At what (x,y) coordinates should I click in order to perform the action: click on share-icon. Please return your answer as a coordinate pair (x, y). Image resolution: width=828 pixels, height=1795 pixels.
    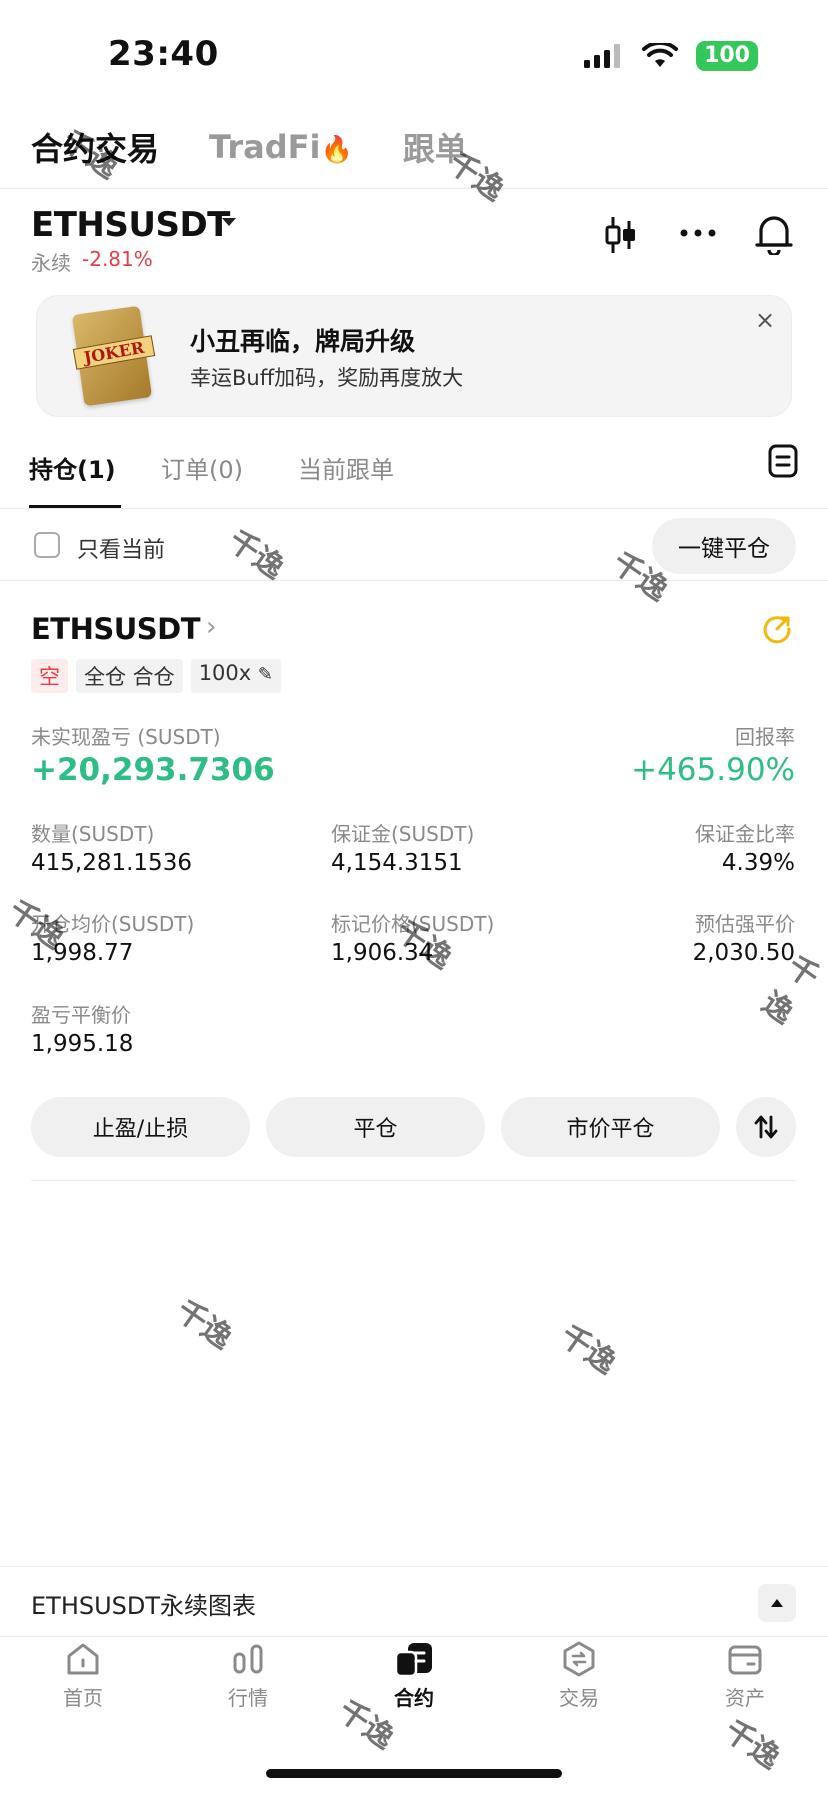
    Looking at the image, I should click on (777, 629).